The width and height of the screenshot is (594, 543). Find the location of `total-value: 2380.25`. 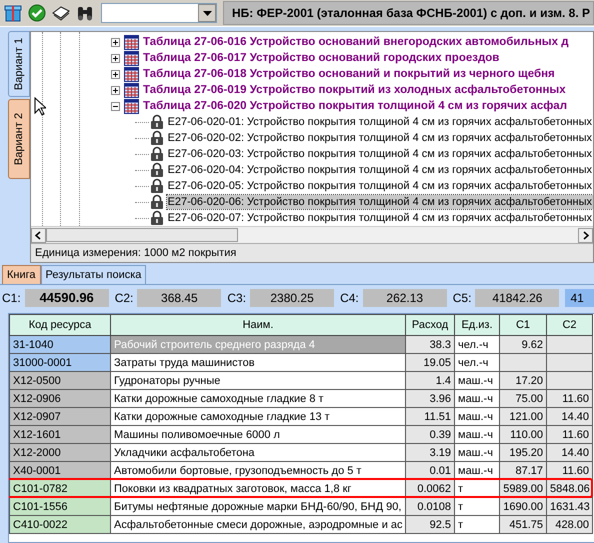

total-value: 2380.25 is located at coordinates (292, 298).